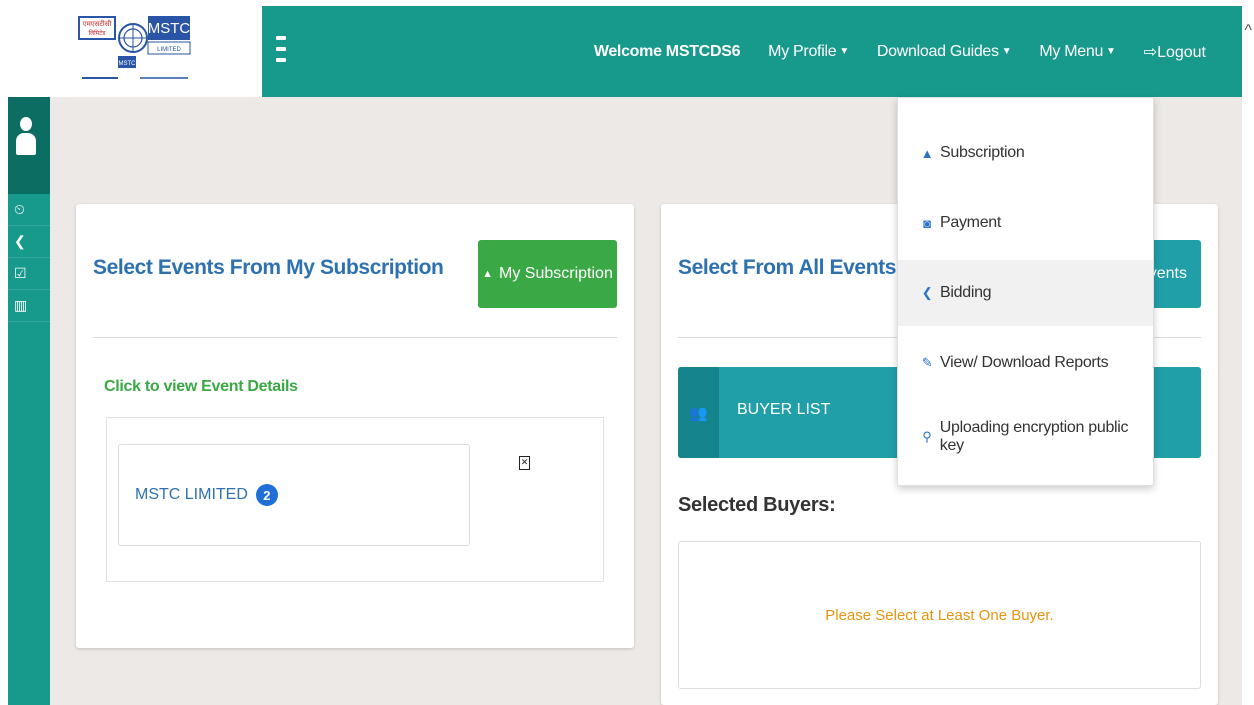 The image size is (1254, 705). I want to click on menu-item-encryption-key: ⚲ Uploading encryption public key, so click(1025, 437).